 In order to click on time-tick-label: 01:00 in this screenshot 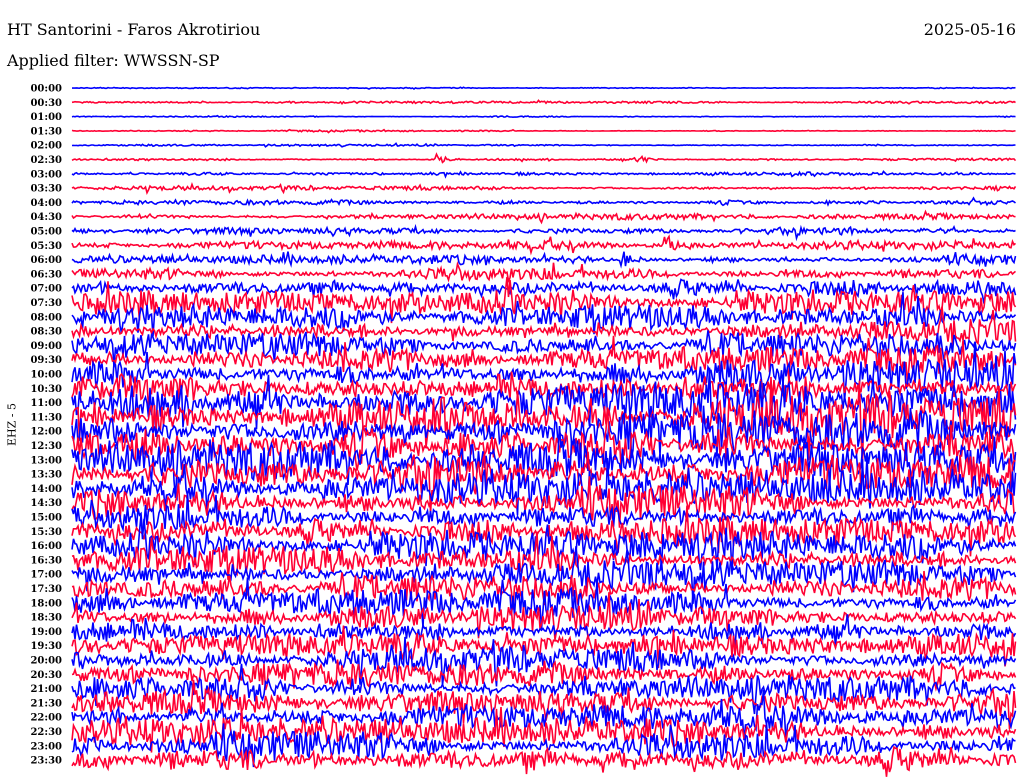, I will do `click(46, 117)`.